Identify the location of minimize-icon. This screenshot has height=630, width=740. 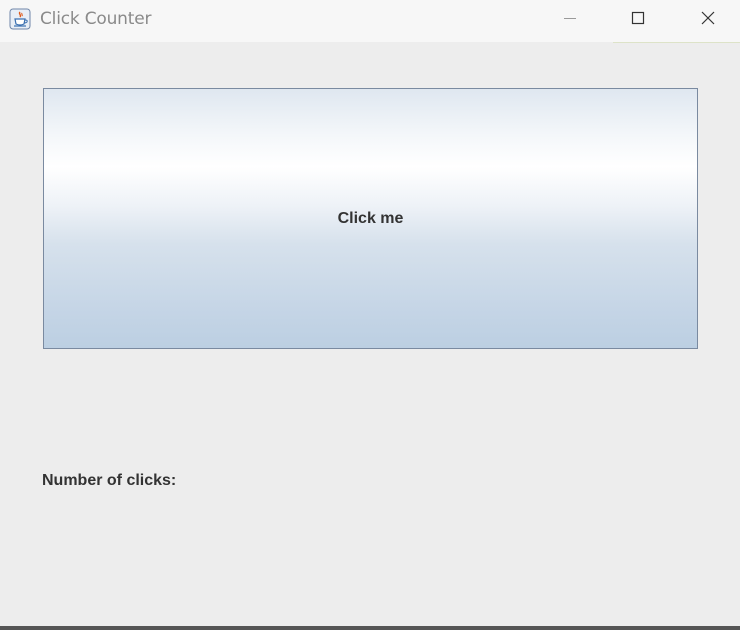
(570, 20).